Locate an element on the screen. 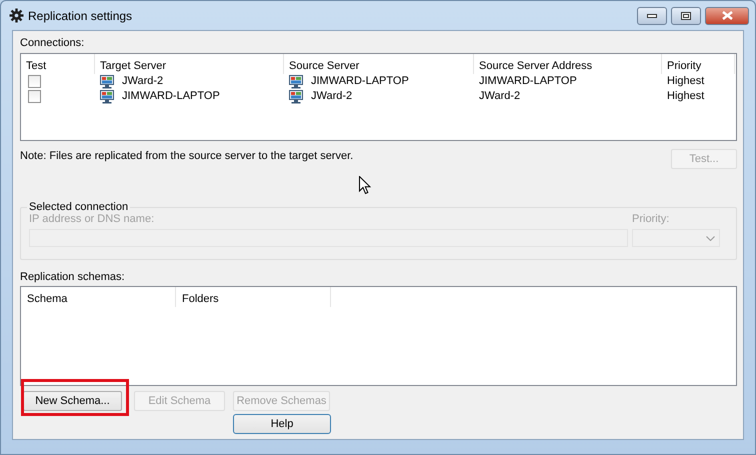  column-header: Test is located at coordinates (58, 64).